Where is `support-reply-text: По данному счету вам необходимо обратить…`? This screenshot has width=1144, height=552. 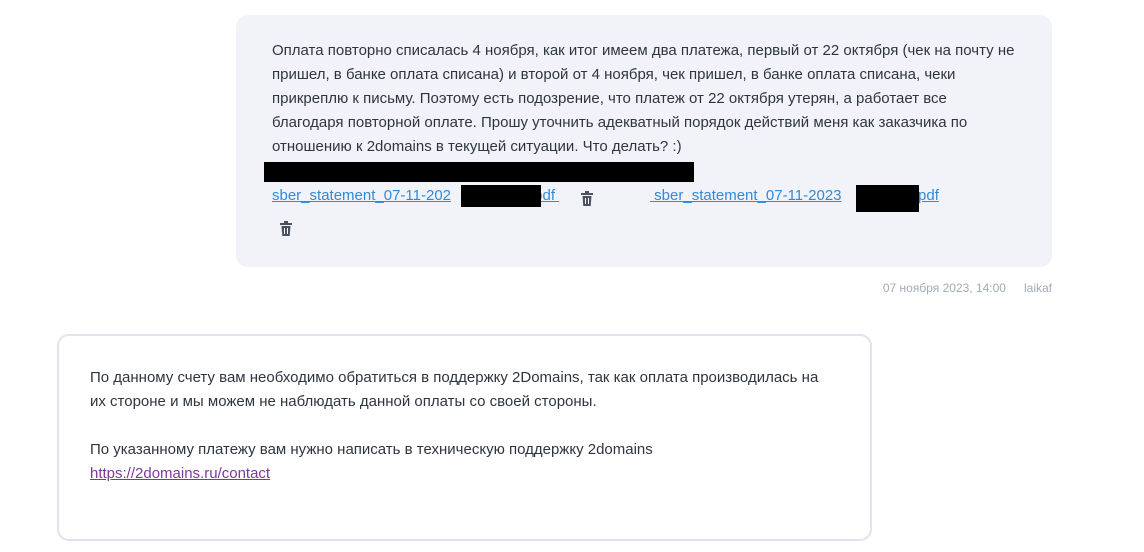
support-reply-text: По данному счету вам необходимо обратить… is located at coordinates (460, 426).